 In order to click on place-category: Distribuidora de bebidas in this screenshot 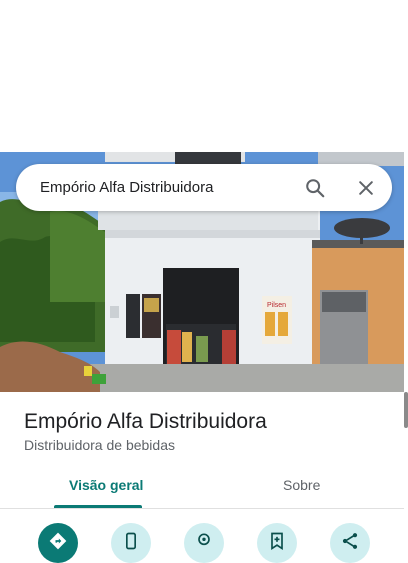, I will do `click(99, 445)`.